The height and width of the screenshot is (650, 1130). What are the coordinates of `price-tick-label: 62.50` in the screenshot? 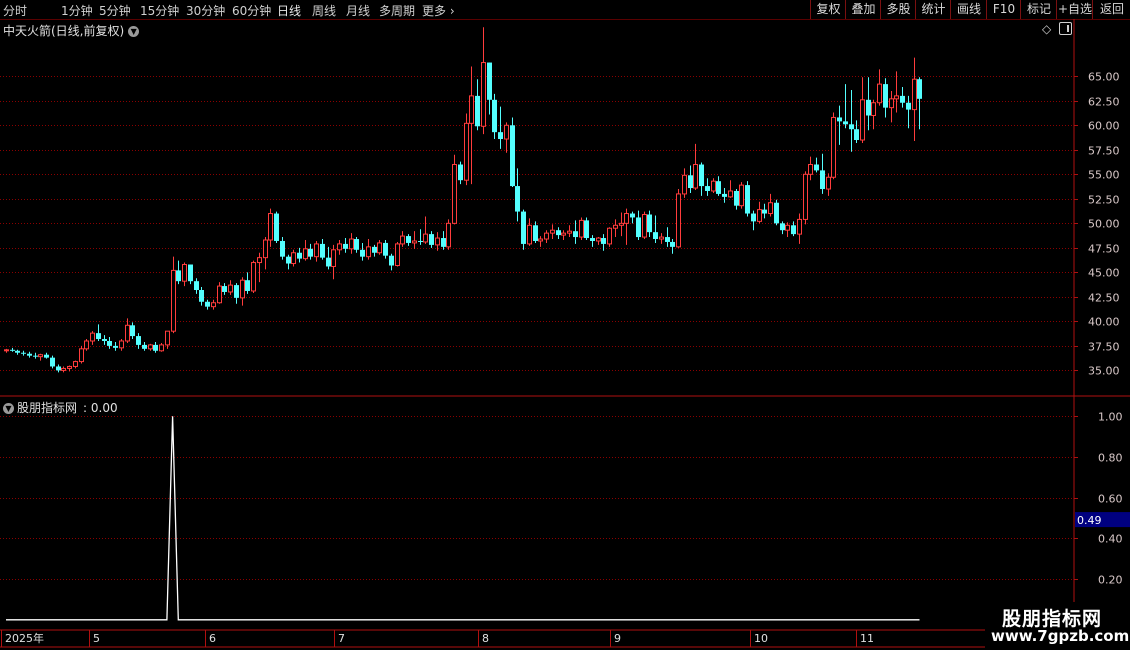 It's located at (1104, 102).